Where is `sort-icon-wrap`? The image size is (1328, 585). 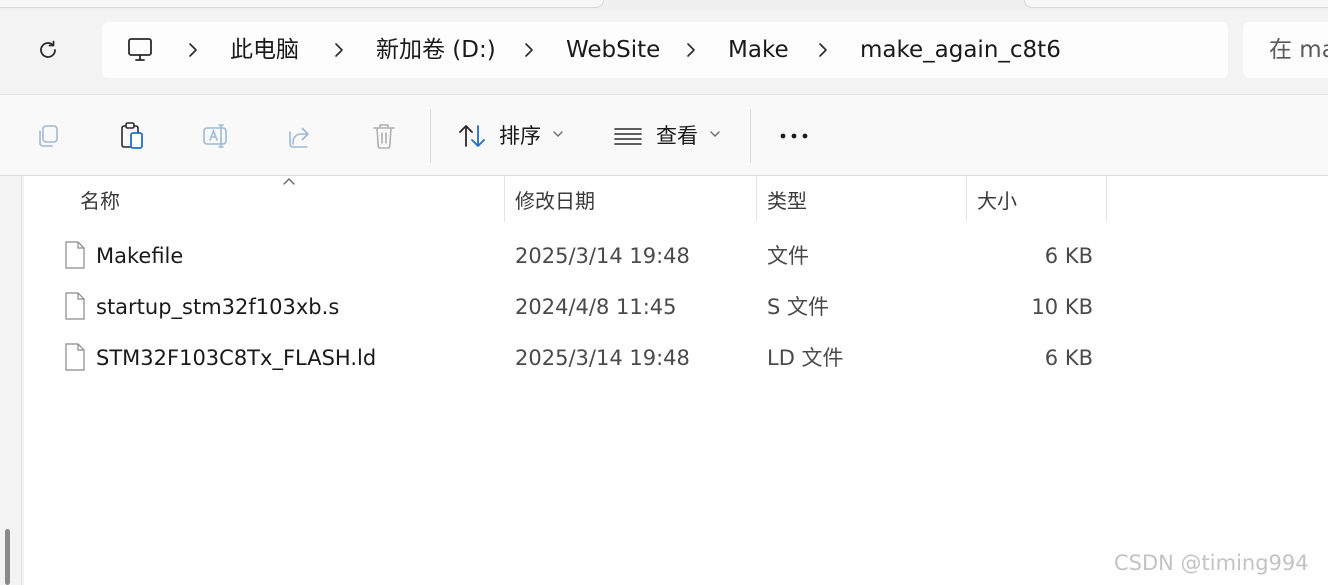 sort-icon-wrap is located at coordinates (472, 136).